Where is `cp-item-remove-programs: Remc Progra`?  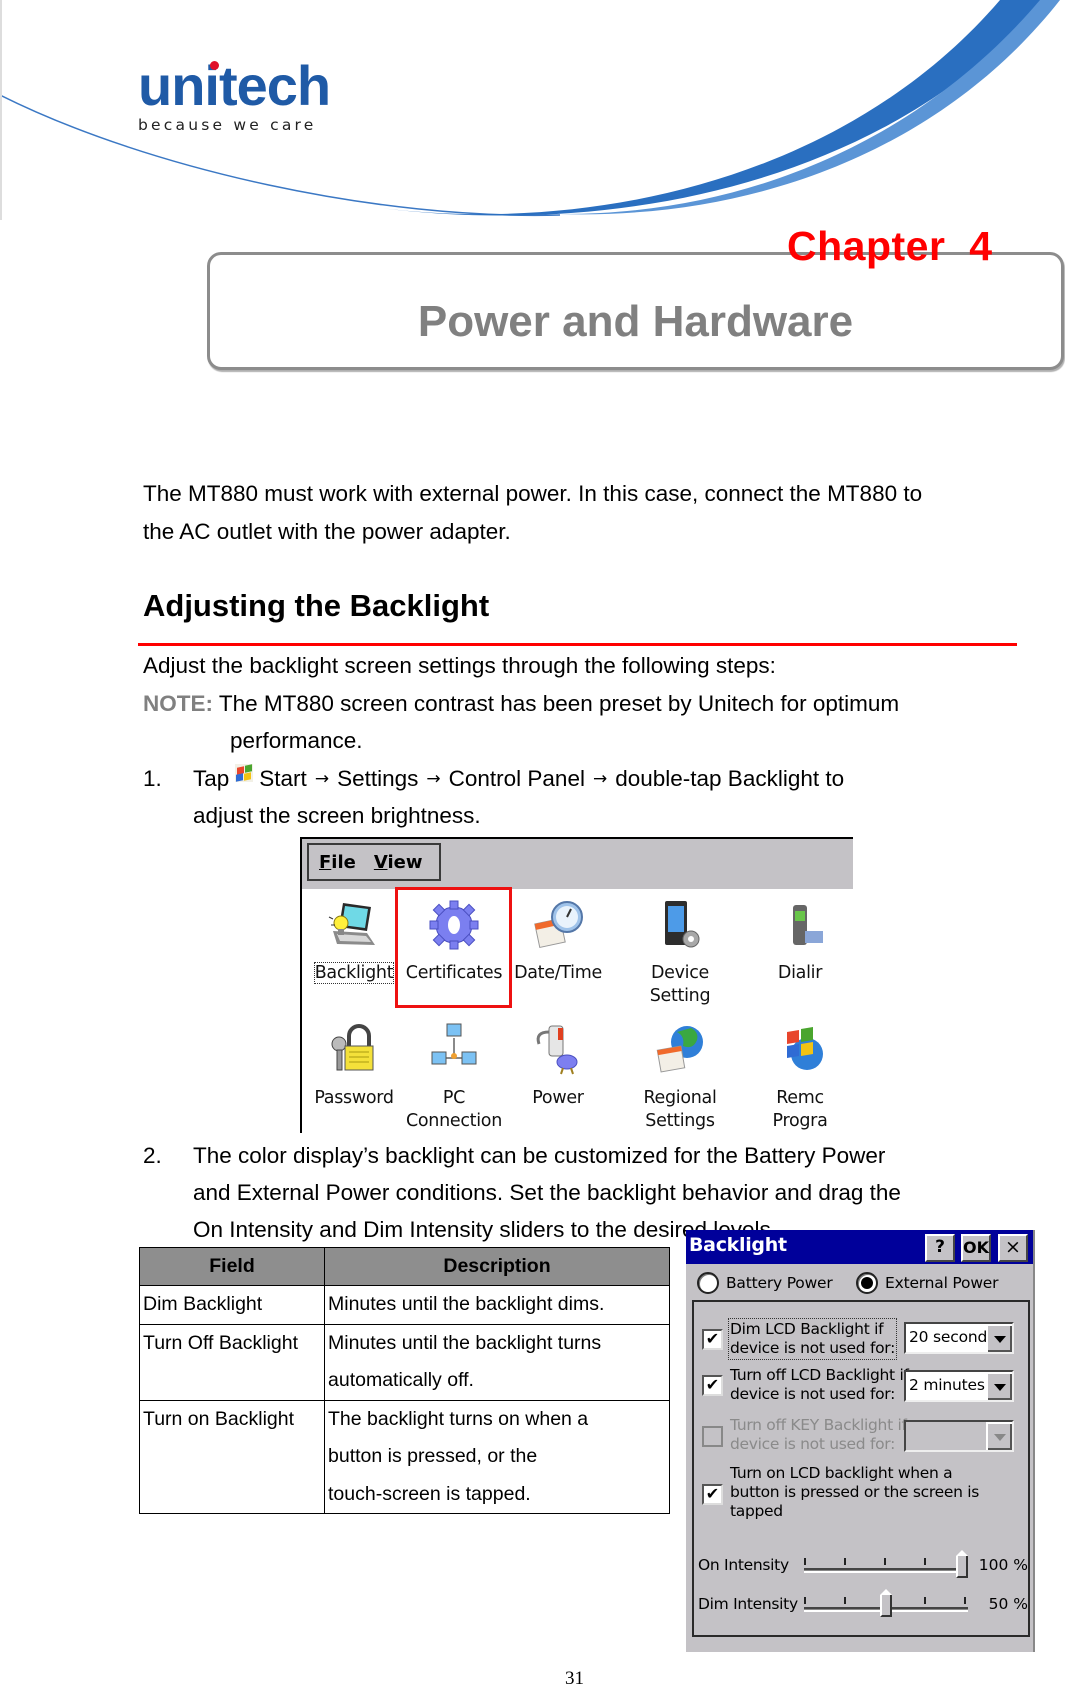 cp-item-remove-programs: Remc Progra is located at coordinates (796, 1077).